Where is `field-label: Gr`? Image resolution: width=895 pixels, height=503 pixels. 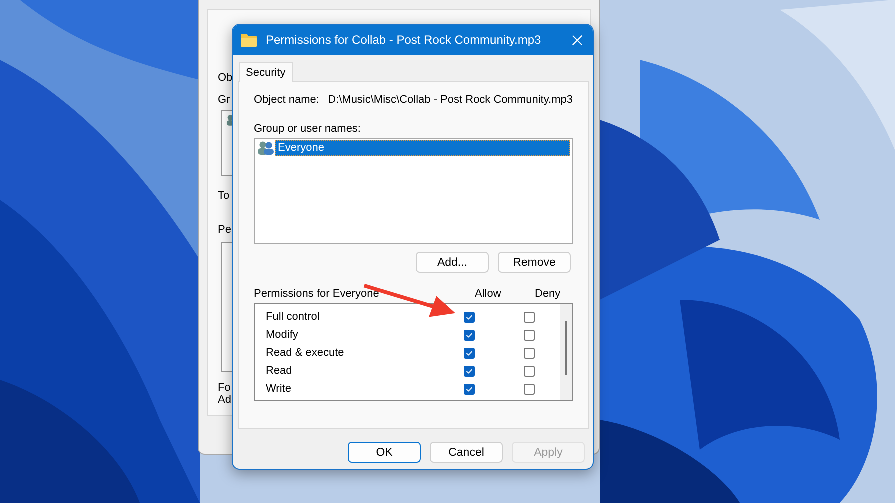 field-label: Gr is located at coordinates (224, 100).